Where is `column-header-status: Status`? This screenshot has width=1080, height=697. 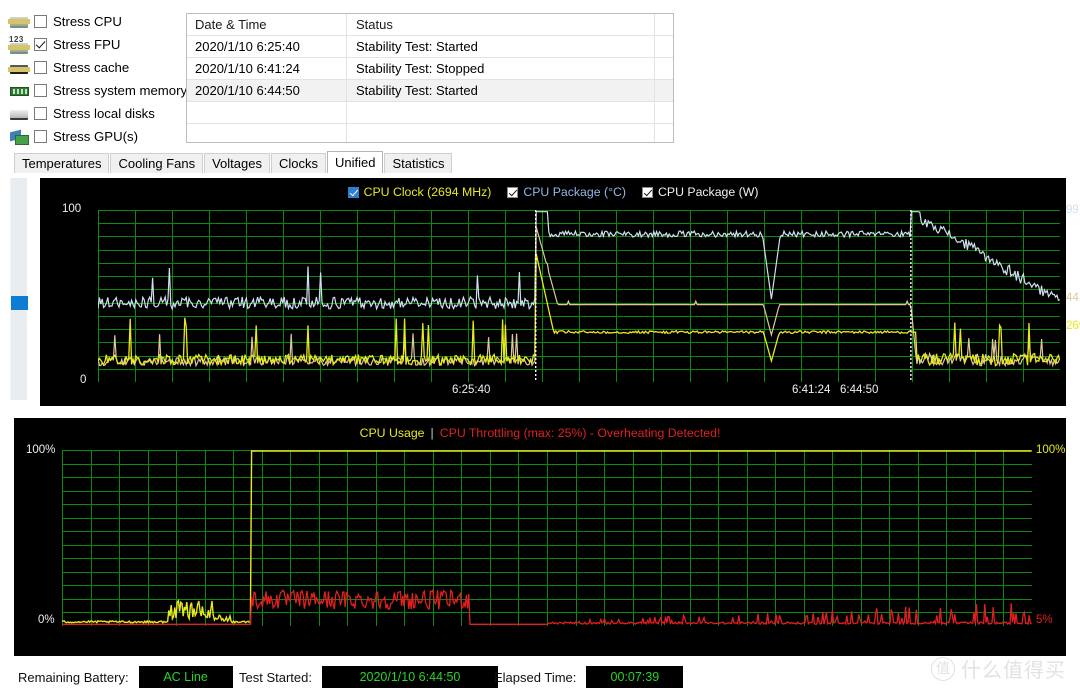
column-header-status: Status is located at coordinates (501, 24).